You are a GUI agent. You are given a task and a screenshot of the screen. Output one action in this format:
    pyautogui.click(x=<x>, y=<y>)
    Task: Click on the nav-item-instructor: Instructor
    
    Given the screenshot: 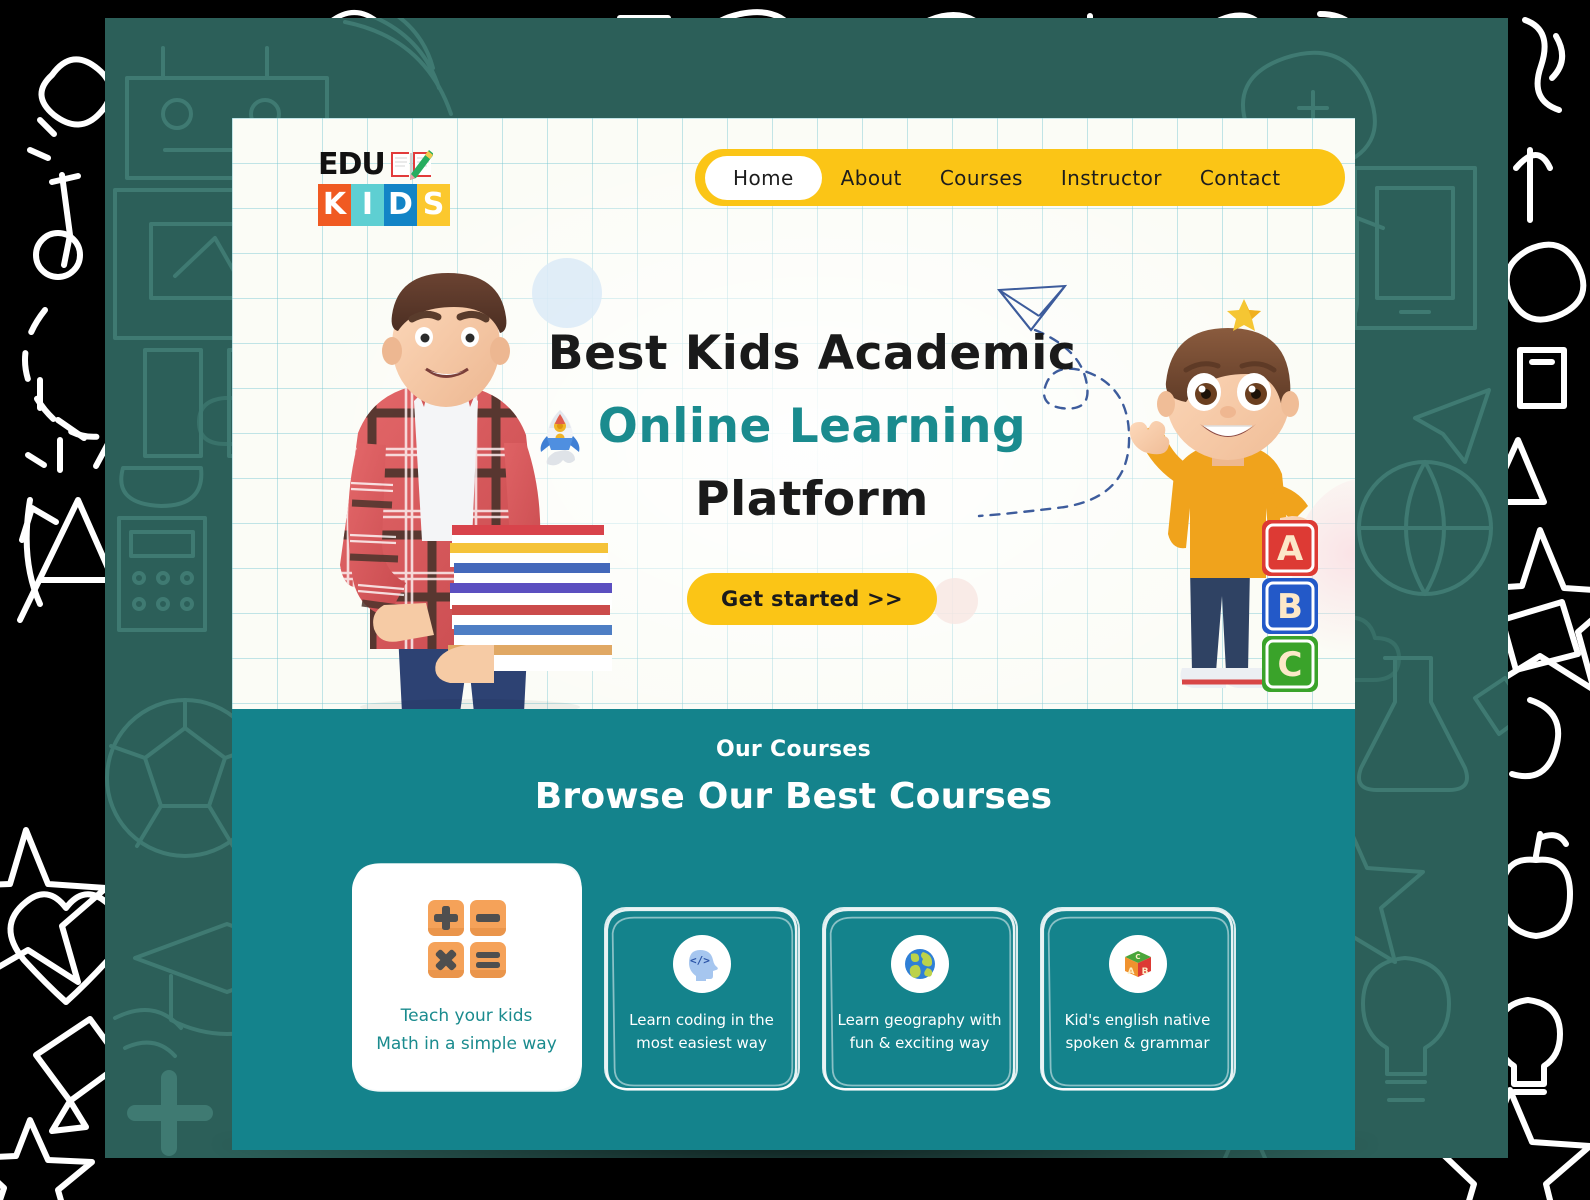 What is the action you would take?
    pyautogui.click(x=1111, y=178)
    